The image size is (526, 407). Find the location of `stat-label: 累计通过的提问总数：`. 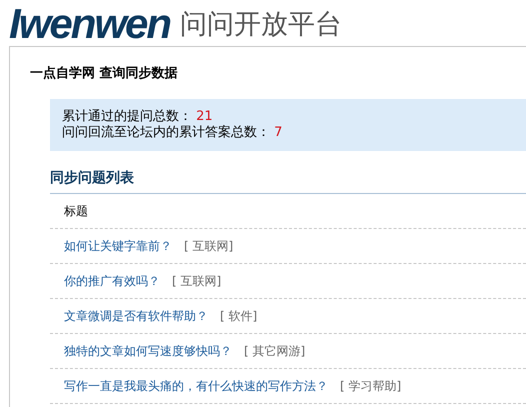

stat-label: 累计通过的提问总数： is located at coordinates (127, 116).